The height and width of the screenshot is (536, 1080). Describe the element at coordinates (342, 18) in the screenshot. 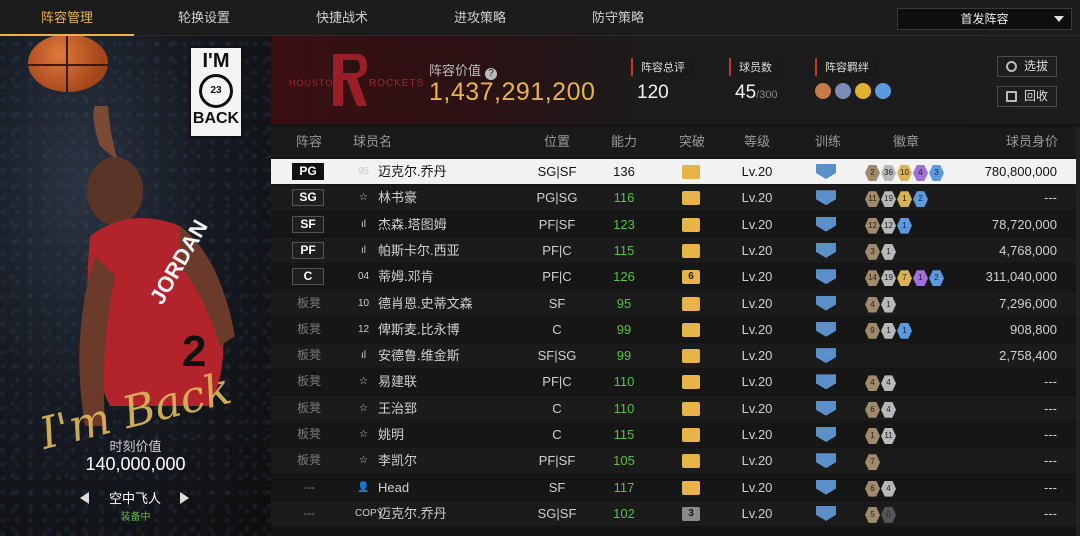

I see `tab-quick-tactics: 快捷战术` at that location.